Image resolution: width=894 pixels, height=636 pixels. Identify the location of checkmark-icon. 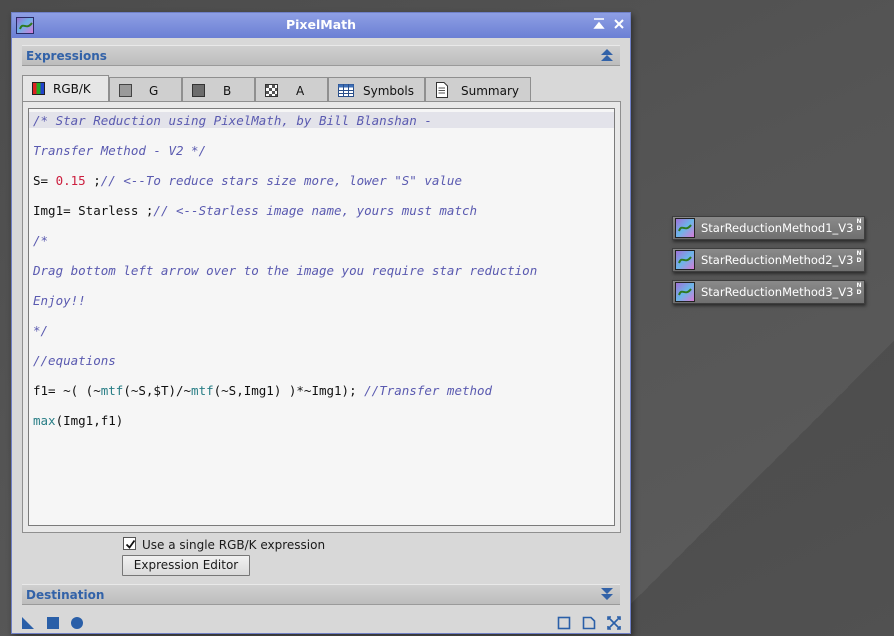
(130, 544).